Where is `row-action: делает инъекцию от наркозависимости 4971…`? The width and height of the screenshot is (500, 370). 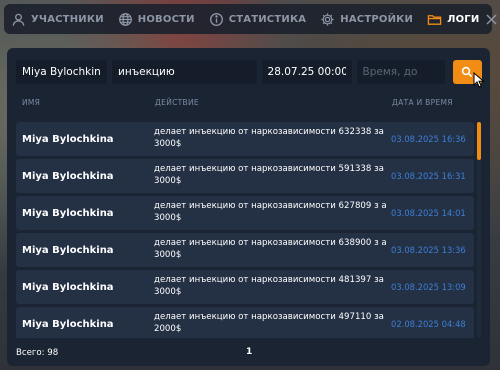
row-action: делает инъекцию от наркозависимости 4971… is located at coordinates (269, 323).